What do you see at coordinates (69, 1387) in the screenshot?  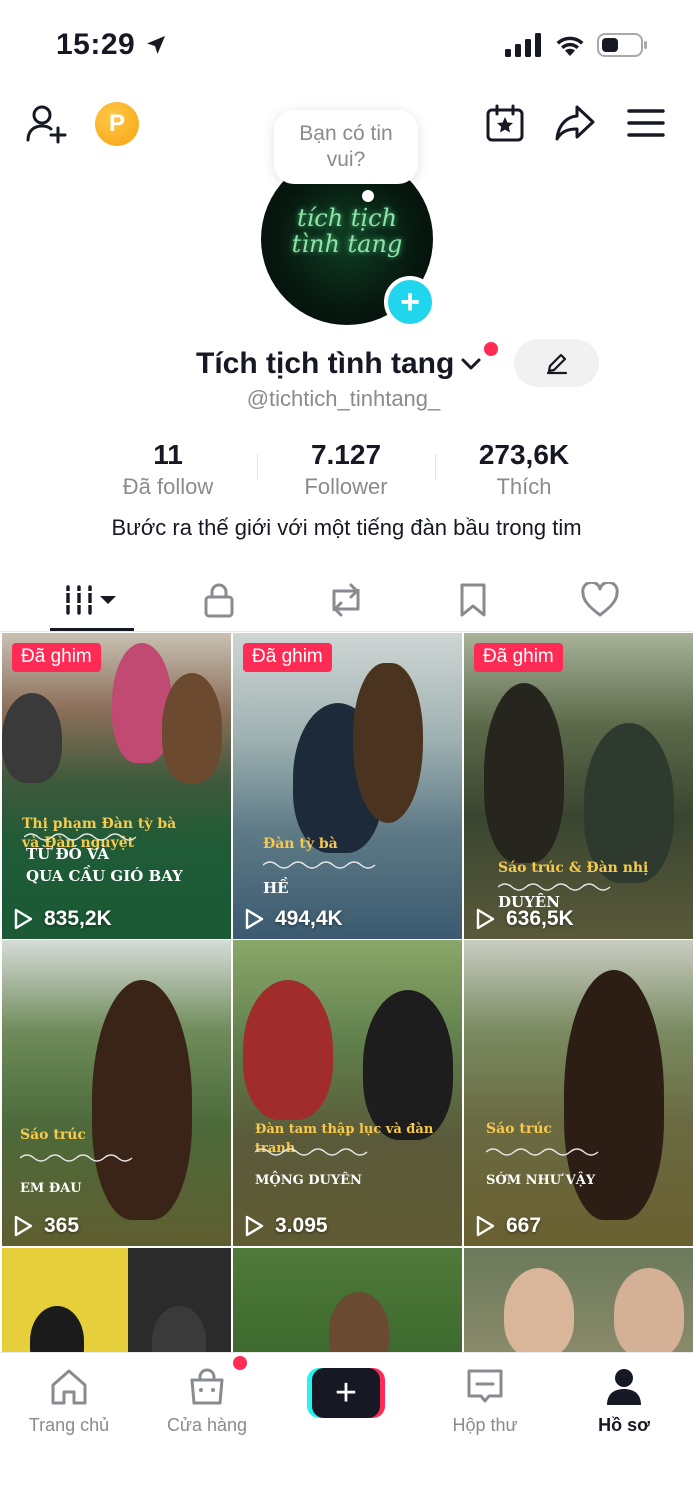 I see `home-icon` at bounding box center [69, 1387].